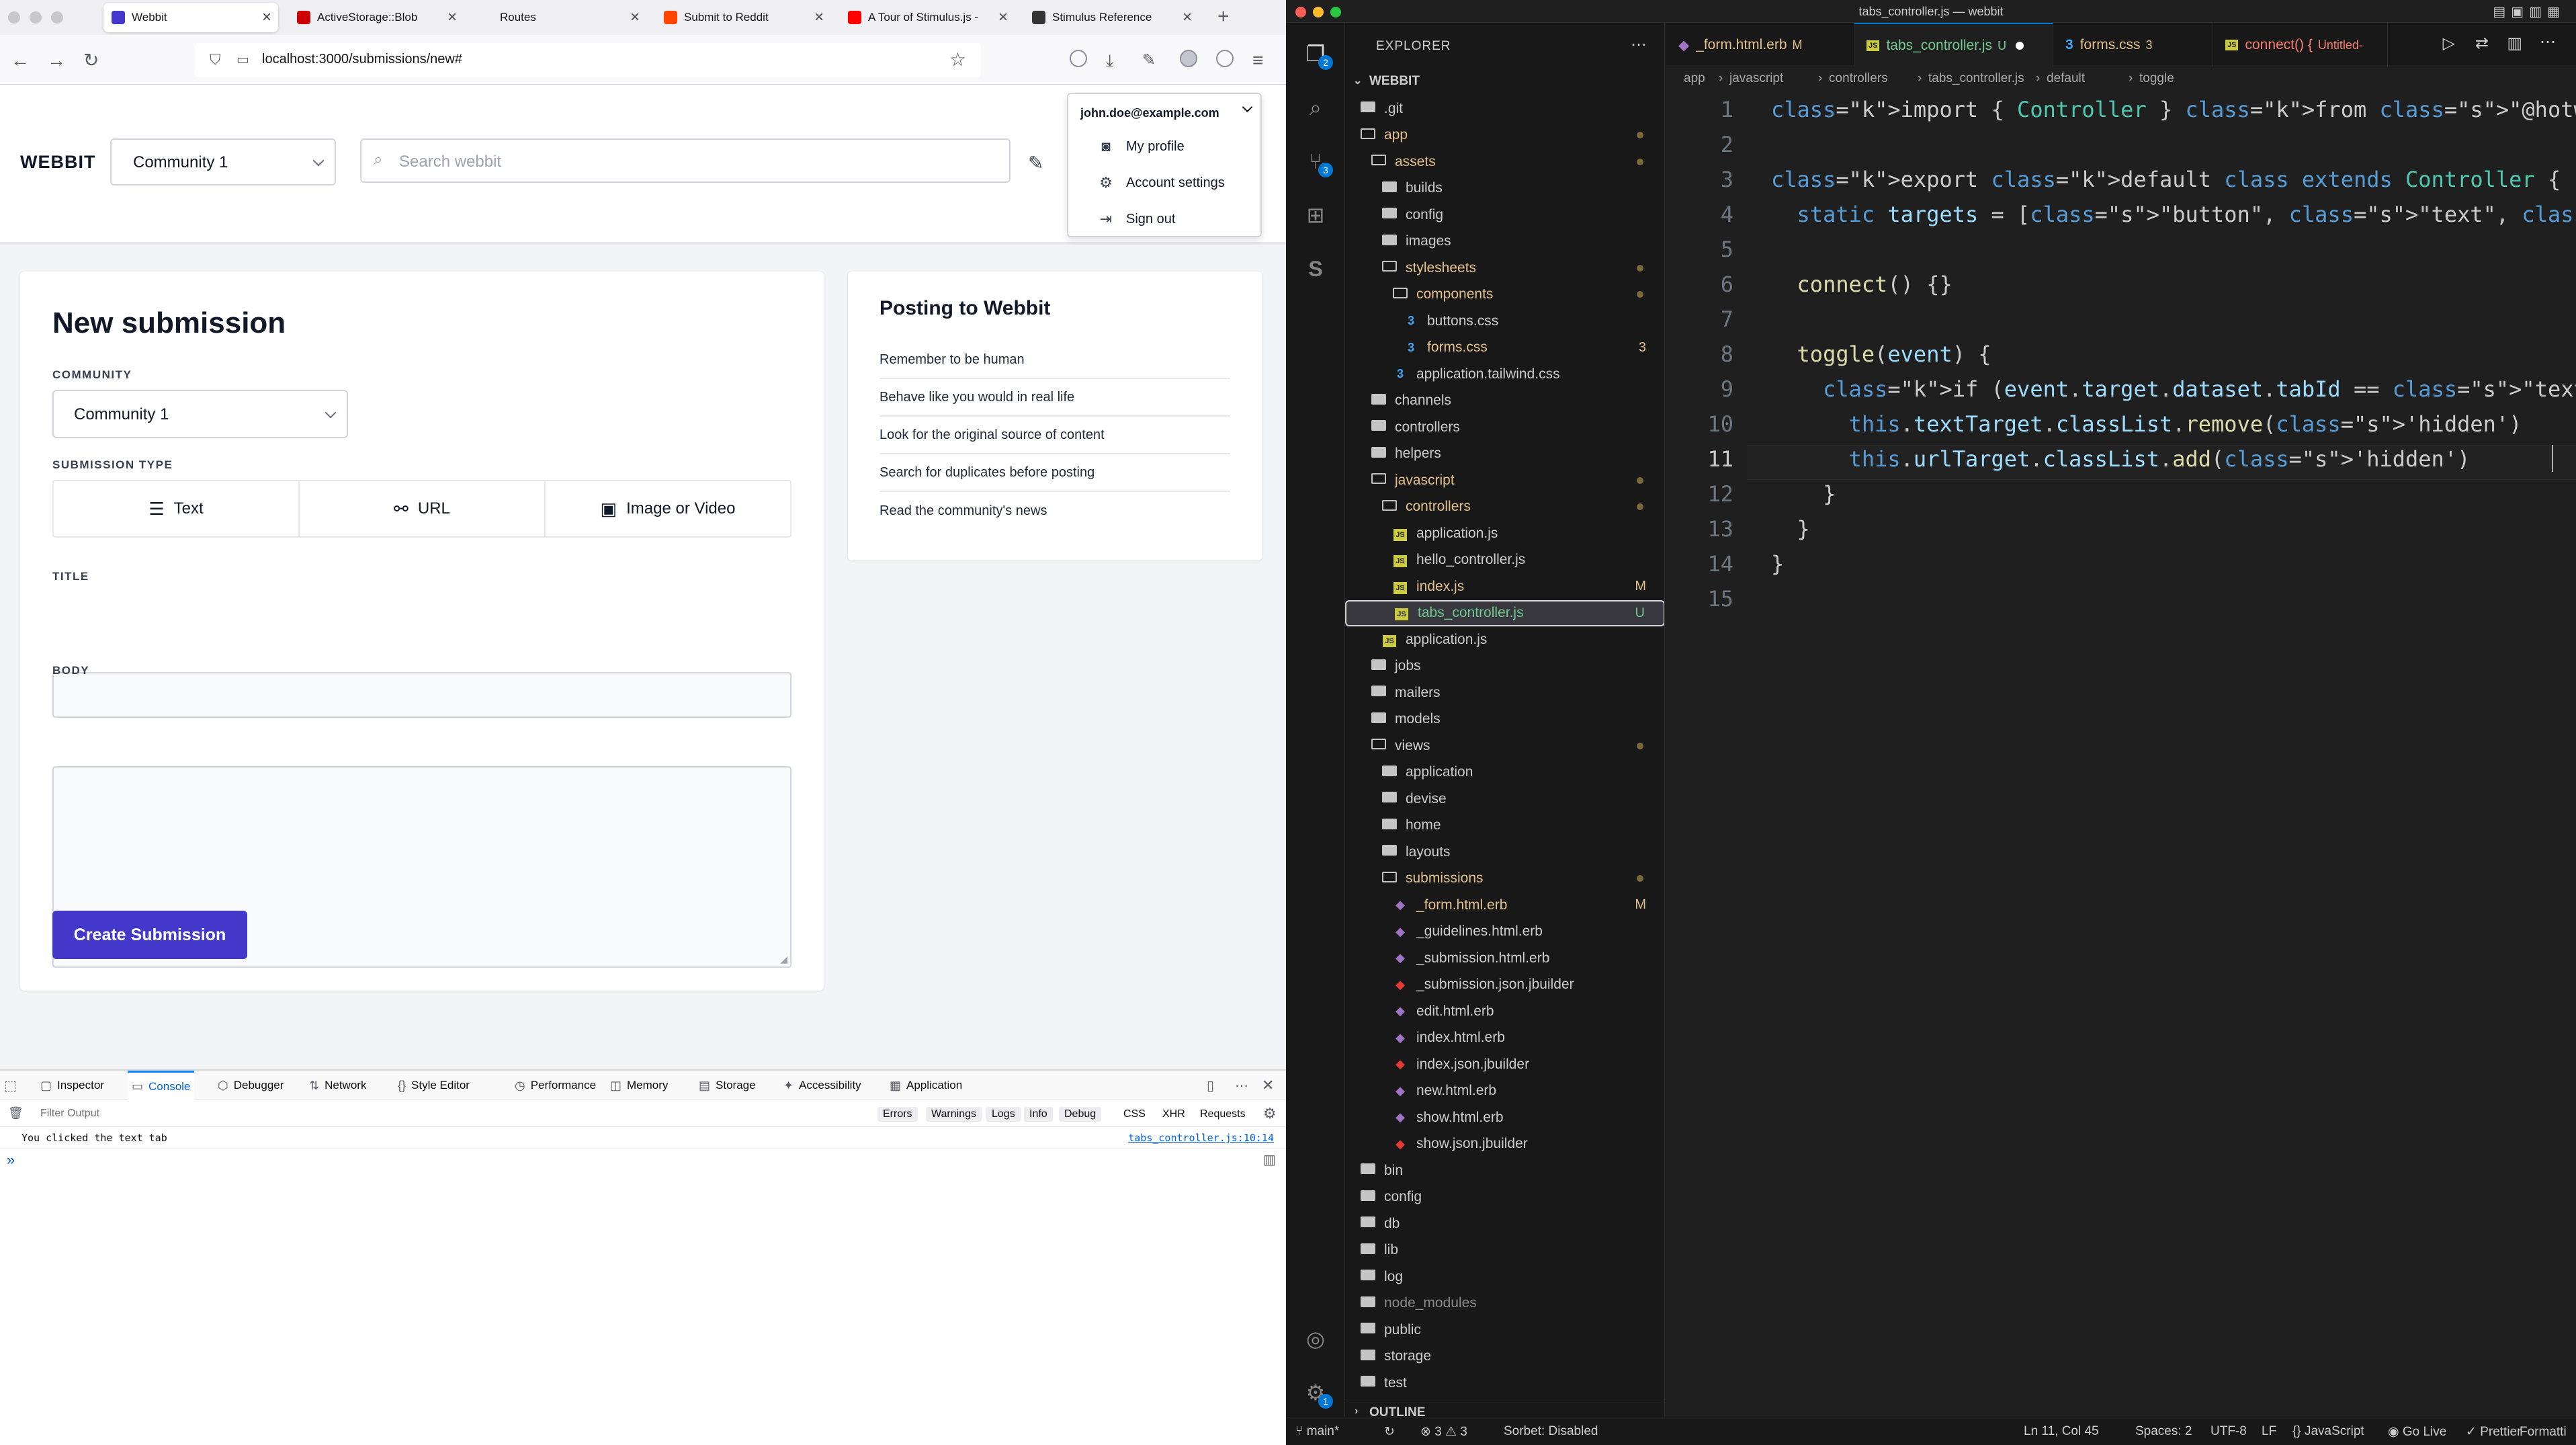  Describe the element at coordinates (1317, 1393) in the screenshot. I see `manage-gear-icon: ⚙ 1` at that location.